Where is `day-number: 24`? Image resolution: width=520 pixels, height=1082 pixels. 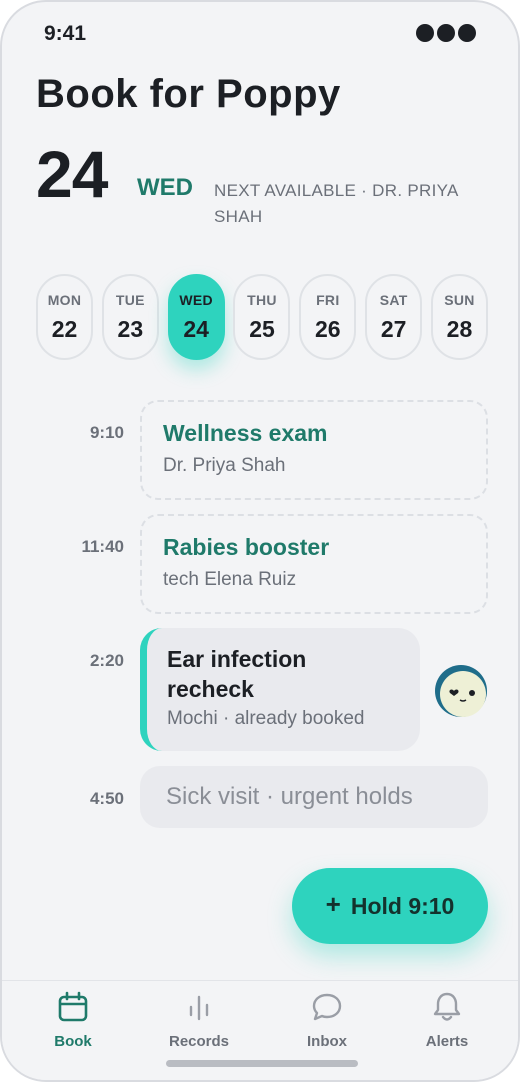
day-number: 24 is located at coordinates (196, 329).